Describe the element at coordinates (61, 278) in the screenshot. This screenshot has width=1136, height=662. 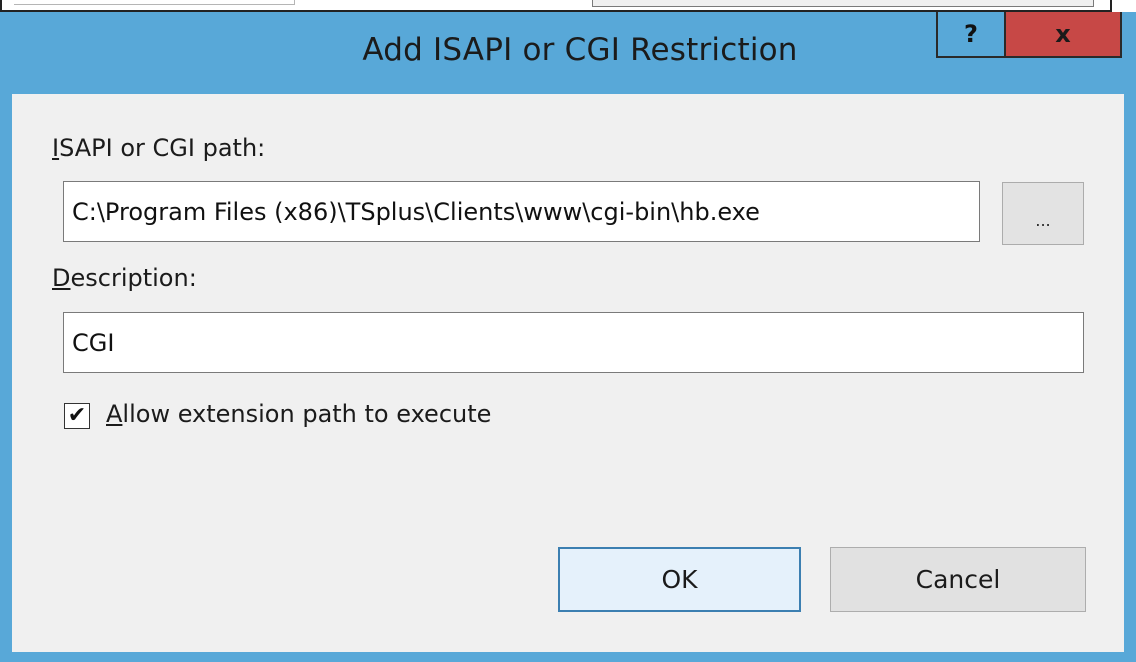
I see `description-label-accelerator: D` at that location.